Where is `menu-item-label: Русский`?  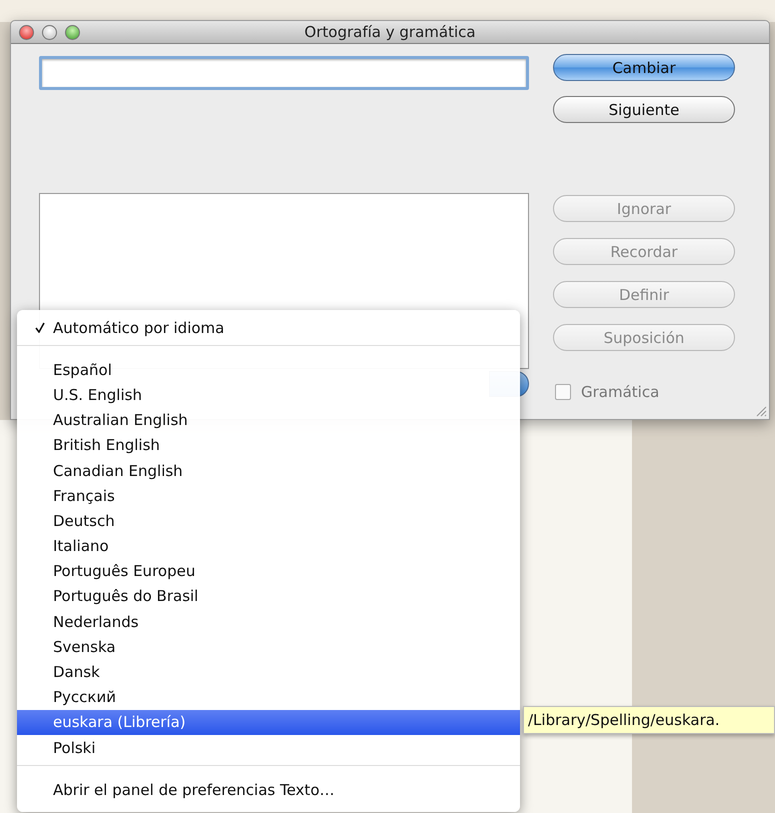 menu-item-label: Русский is located at coordinates (84, 697).